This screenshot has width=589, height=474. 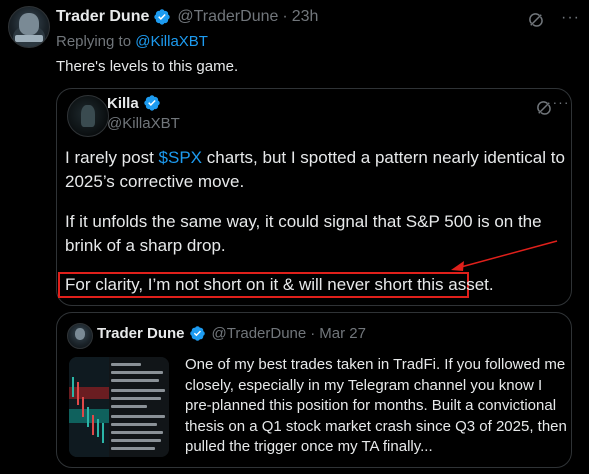 I want to click on author-handle: @TraderDune, so click(x=227, y=17).